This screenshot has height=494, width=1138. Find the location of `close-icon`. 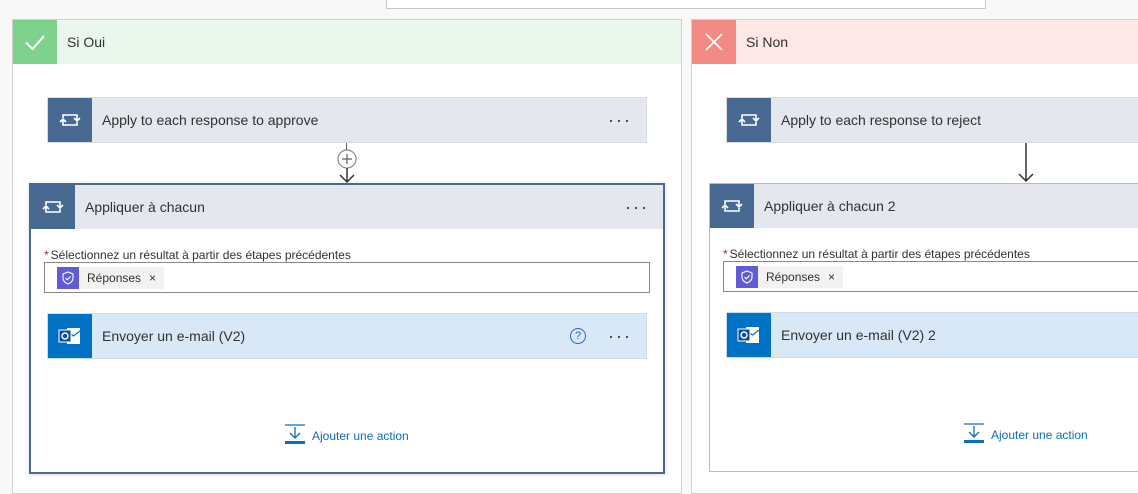

close-icon is located at coordinates (714, 42).